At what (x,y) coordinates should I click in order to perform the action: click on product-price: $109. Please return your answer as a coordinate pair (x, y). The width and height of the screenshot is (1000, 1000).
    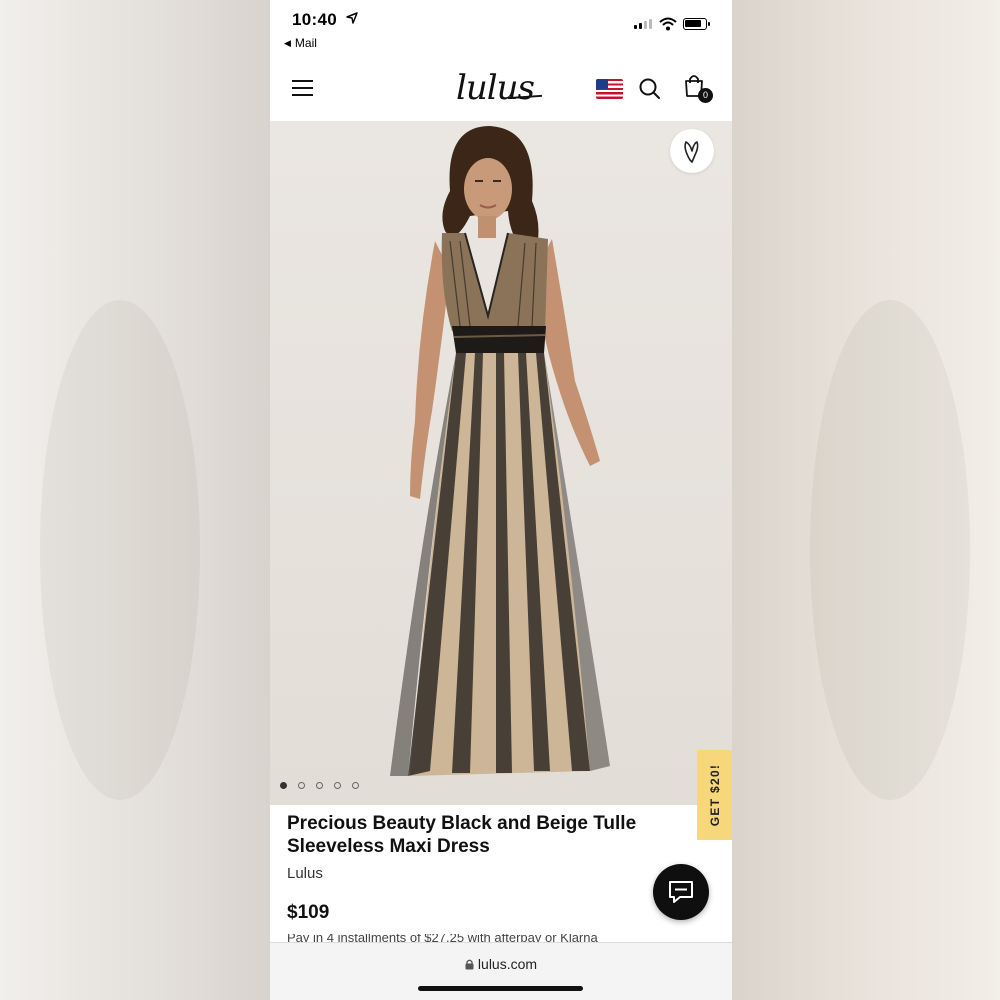
    Looking at the image, I should click on (308, 912).